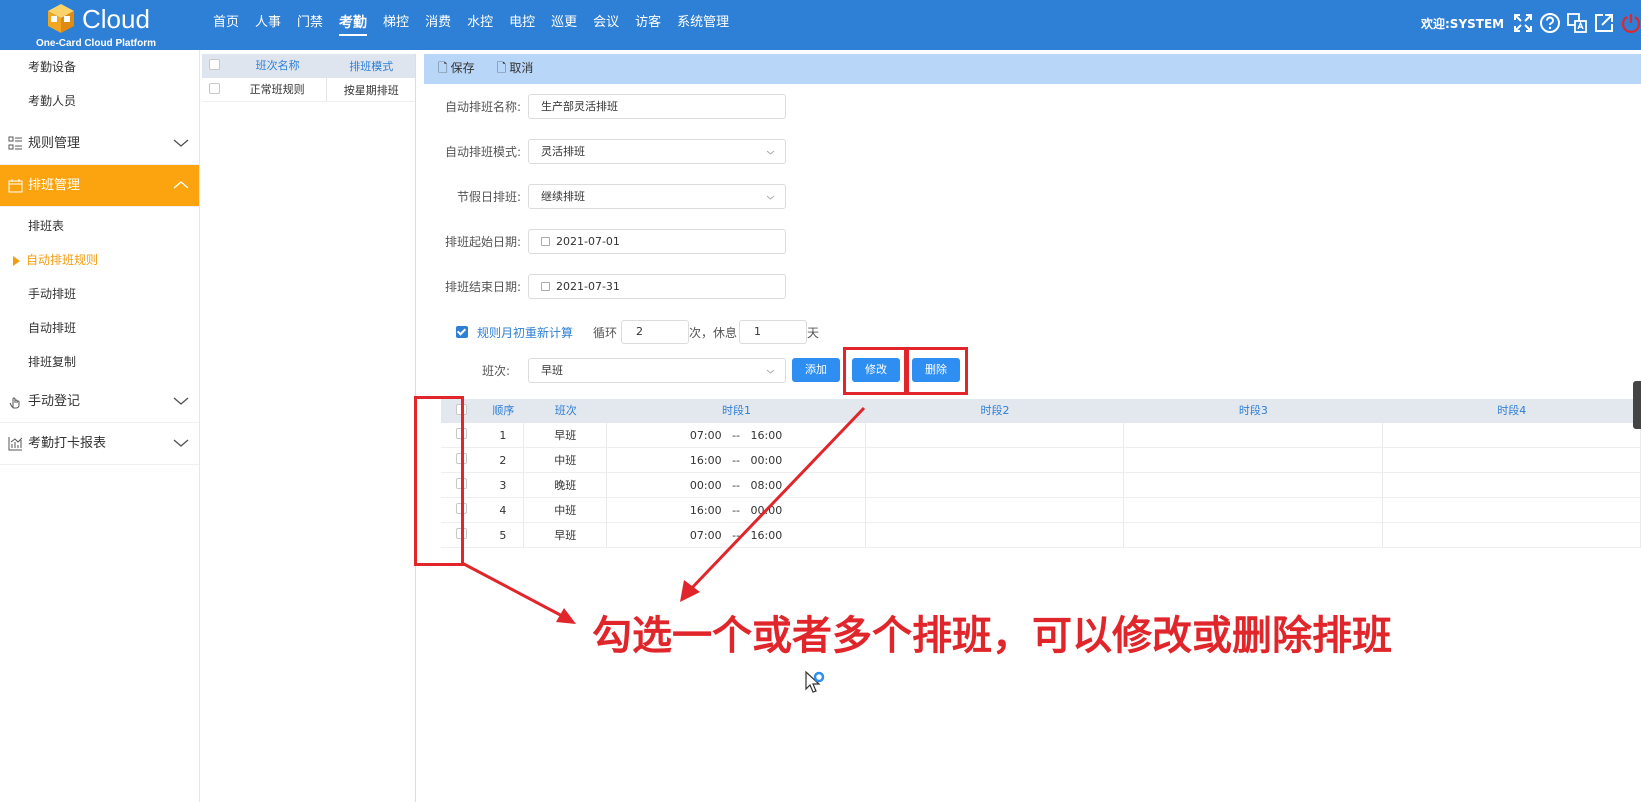 Image resolution: width=1641 pixels, height=802 pixels. I want to click on sidebar-item-manual-schedule: 手动排班, so click(99, 294).